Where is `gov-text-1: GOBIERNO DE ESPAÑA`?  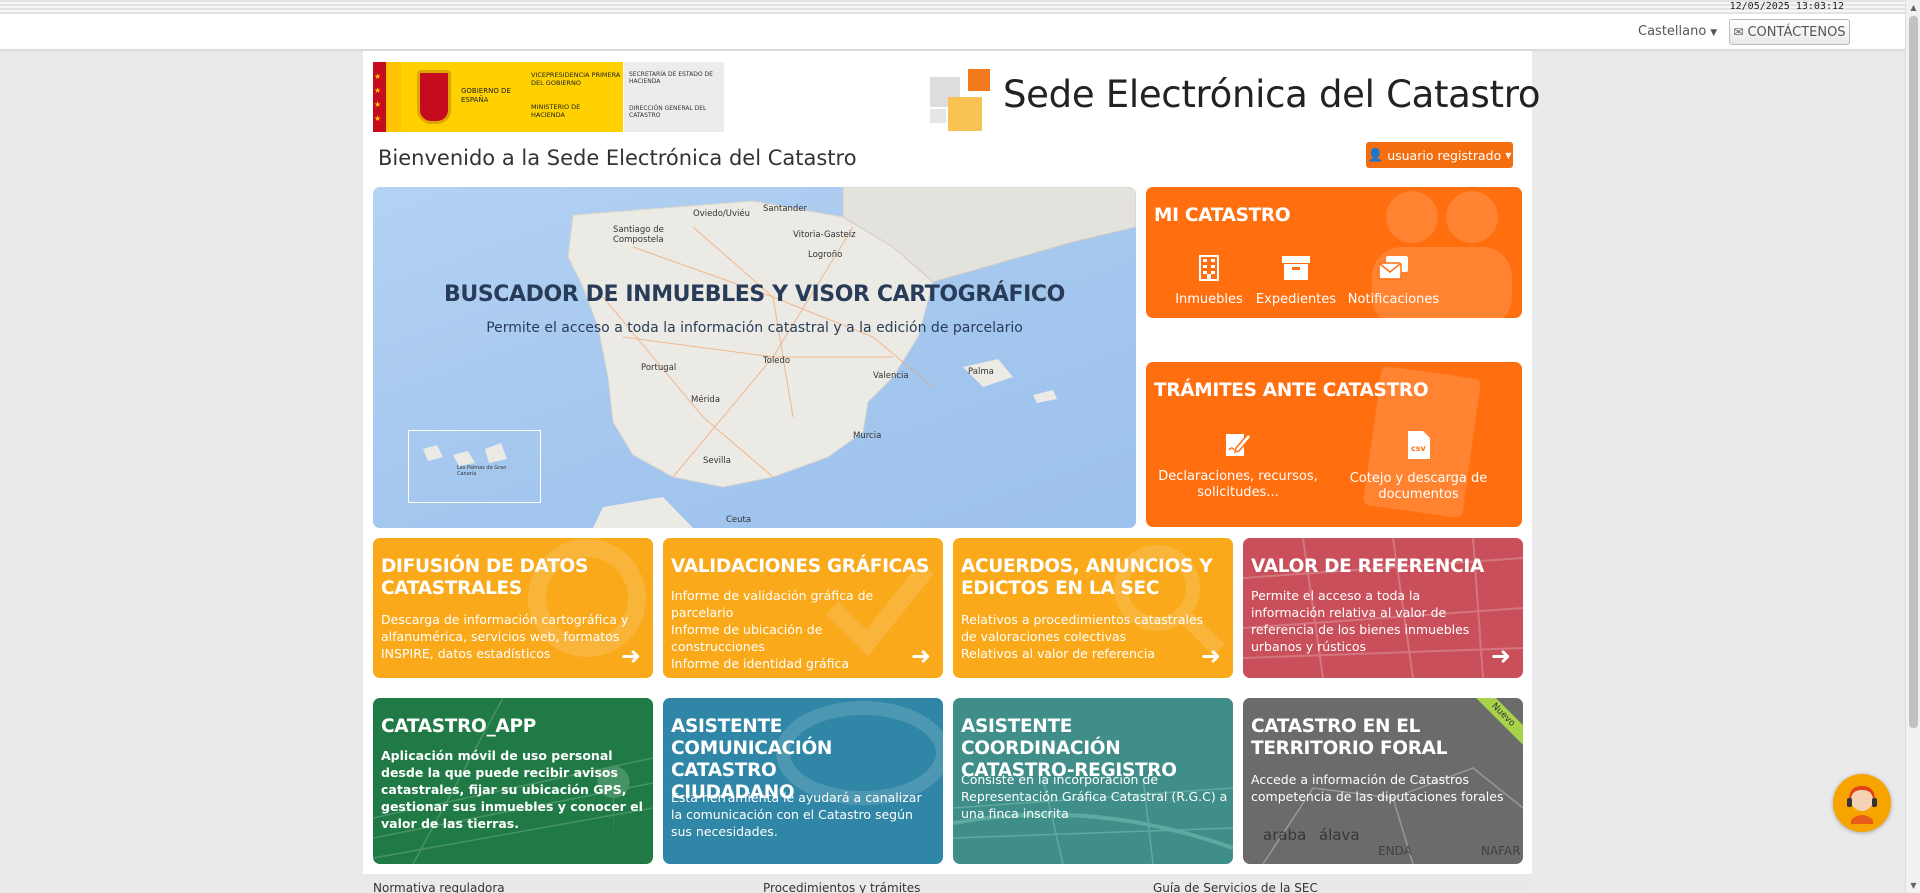
gov-text-1: GOBIERNO DE ESPAÑA is located at coordinates (486, 95).